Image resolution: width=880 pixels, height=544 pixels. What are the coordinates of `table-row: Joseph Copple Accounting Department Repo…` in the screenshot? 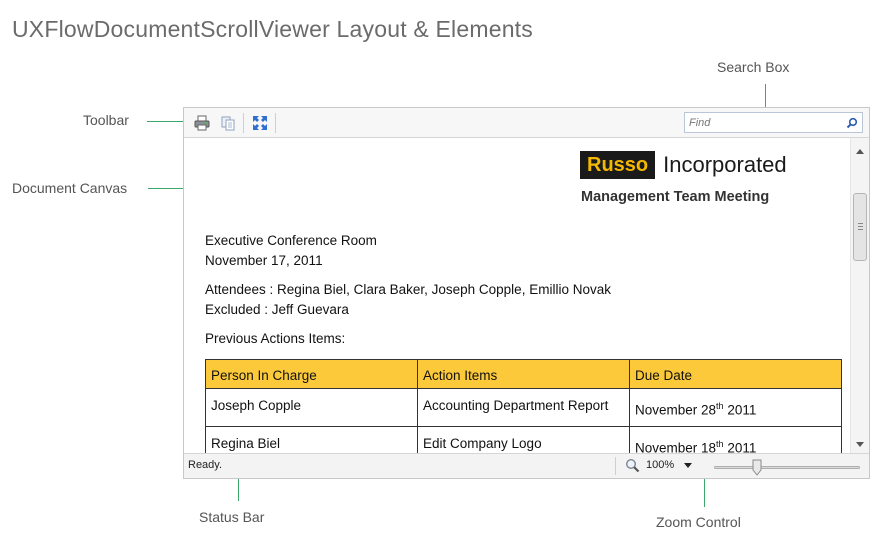 It's located at (523, 407).